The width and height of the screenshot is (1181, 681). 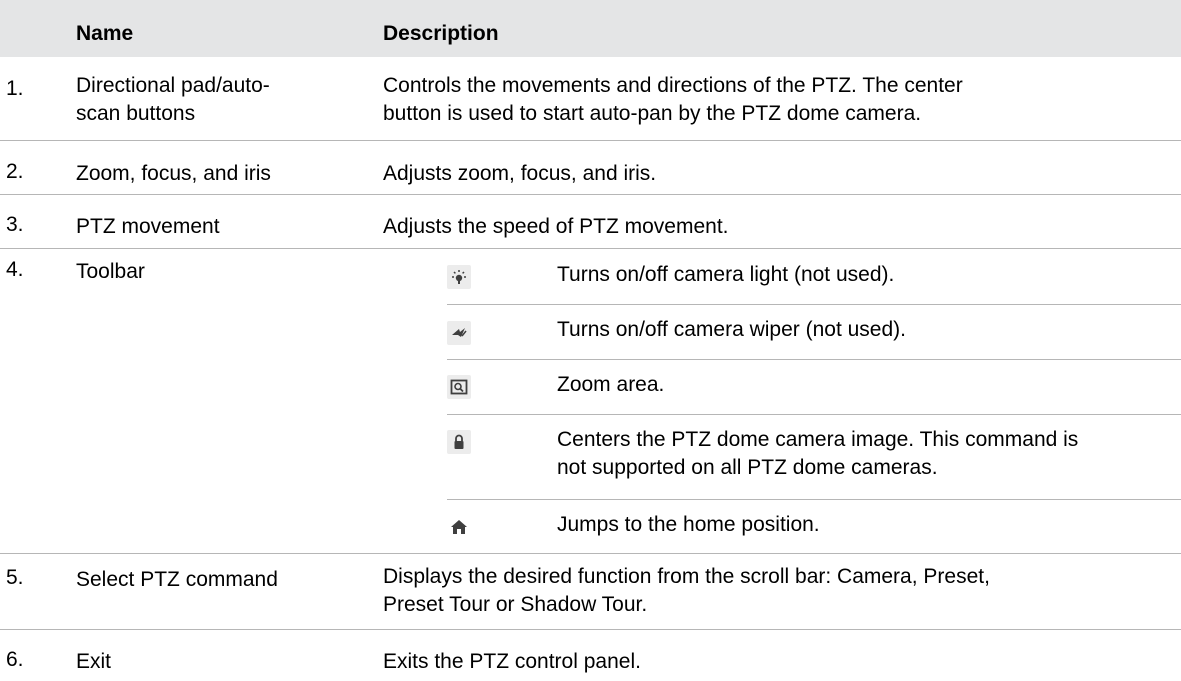 What do you see at coordinates (459, 333) in the screenshot?
I see `wiper-icon` at bounding box center [459, 333].